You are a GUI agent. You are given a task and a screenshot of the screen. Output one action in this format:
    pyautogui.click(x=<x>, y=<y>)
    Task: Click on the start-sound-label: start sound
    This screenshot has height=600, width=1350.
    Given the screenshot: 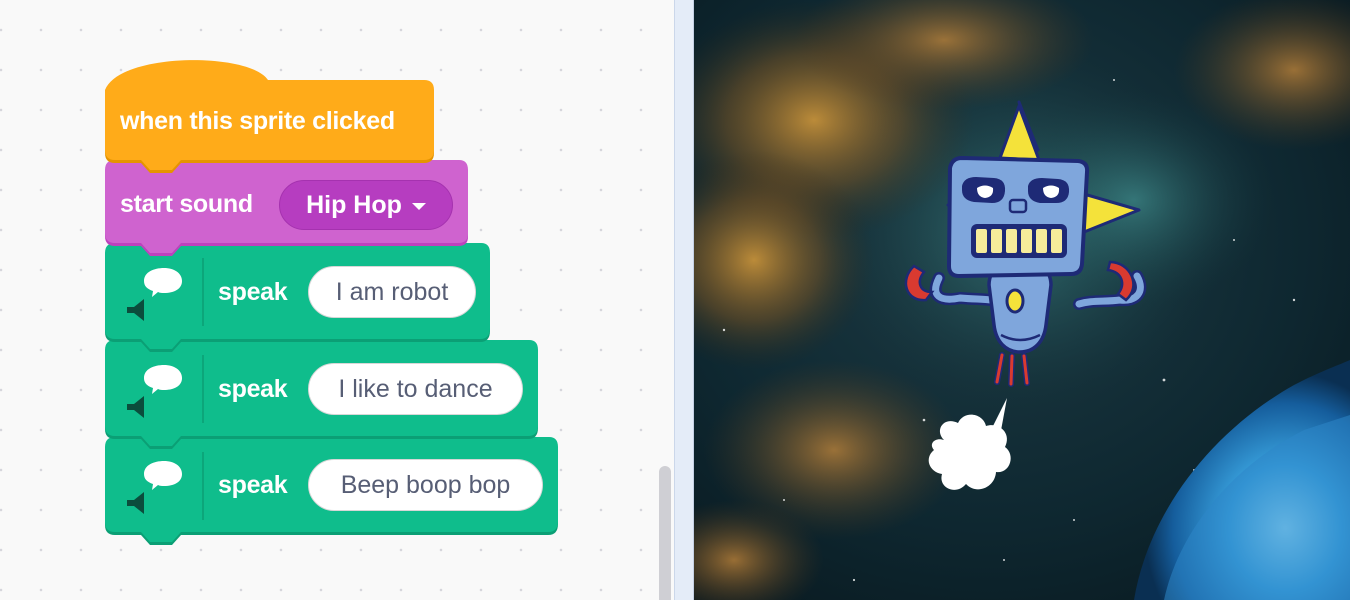 What is the action you would take?
    pyautogui.click(x=186, y=204)
    